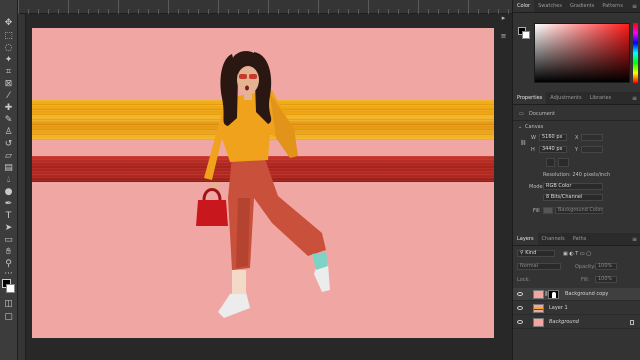  Describe the element at coordinates (582, 53) in the screenshot. I see `color-picker-field` at that location.